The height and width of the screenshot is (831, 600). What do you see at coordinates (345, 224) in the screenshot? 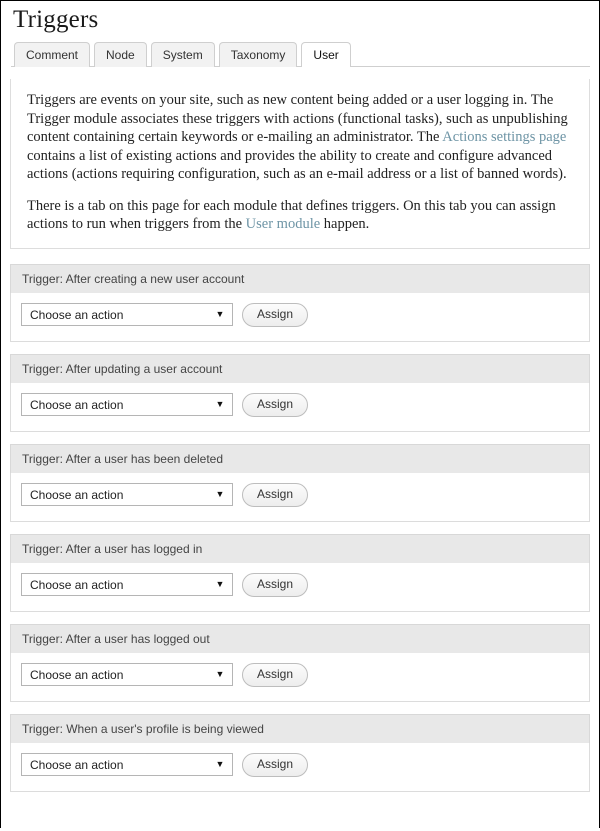
I see `intro-p2-text-after: happen.` at bounding box center [345, 224].